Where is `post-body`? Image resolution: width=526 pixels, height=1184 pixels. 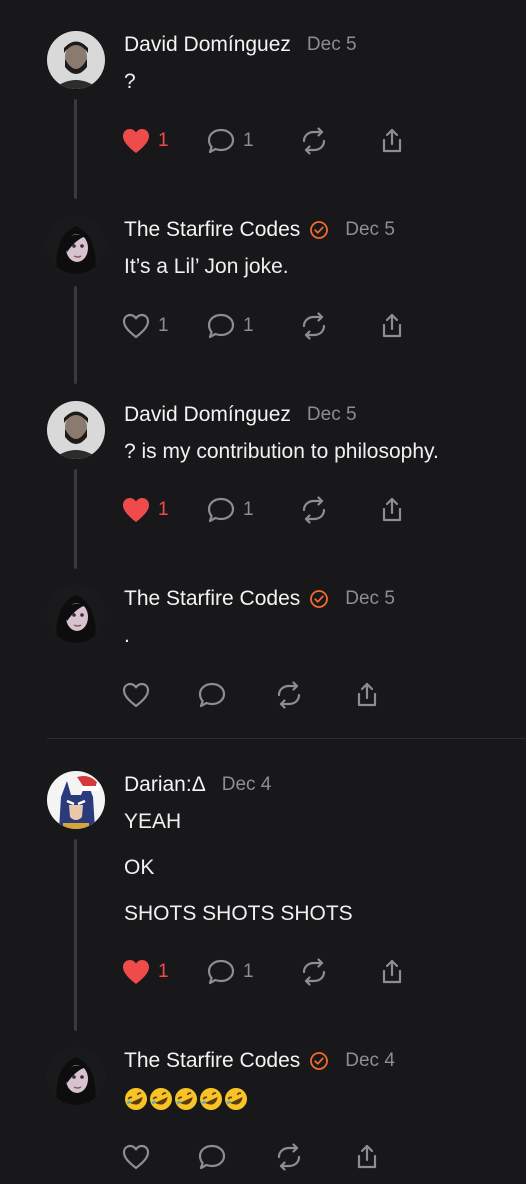 post-body is located at coordinates (319, 1098).